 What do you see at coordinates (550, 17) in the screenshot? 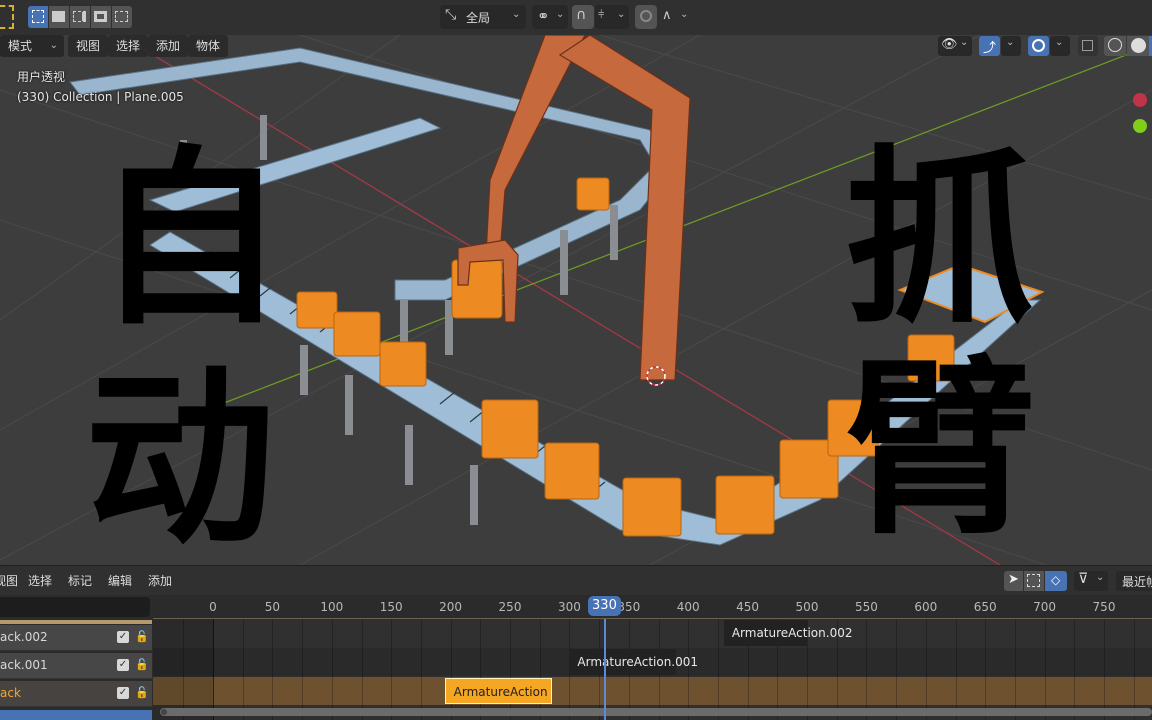
I see `pivot-point-dropdown: ⚭ ⌄` at bounding box center [550, 17].